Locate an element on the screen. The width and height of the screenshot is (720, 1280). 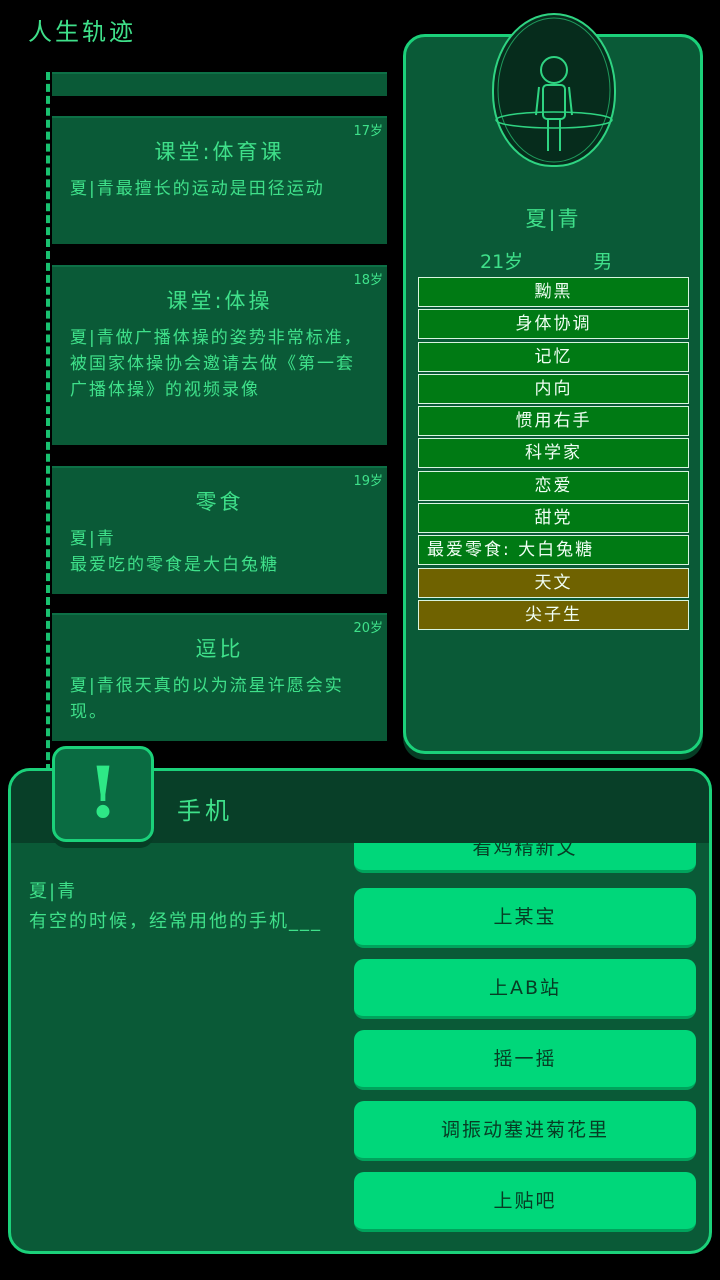
alert-icon-box: ! is located at coordinates (103, 794).